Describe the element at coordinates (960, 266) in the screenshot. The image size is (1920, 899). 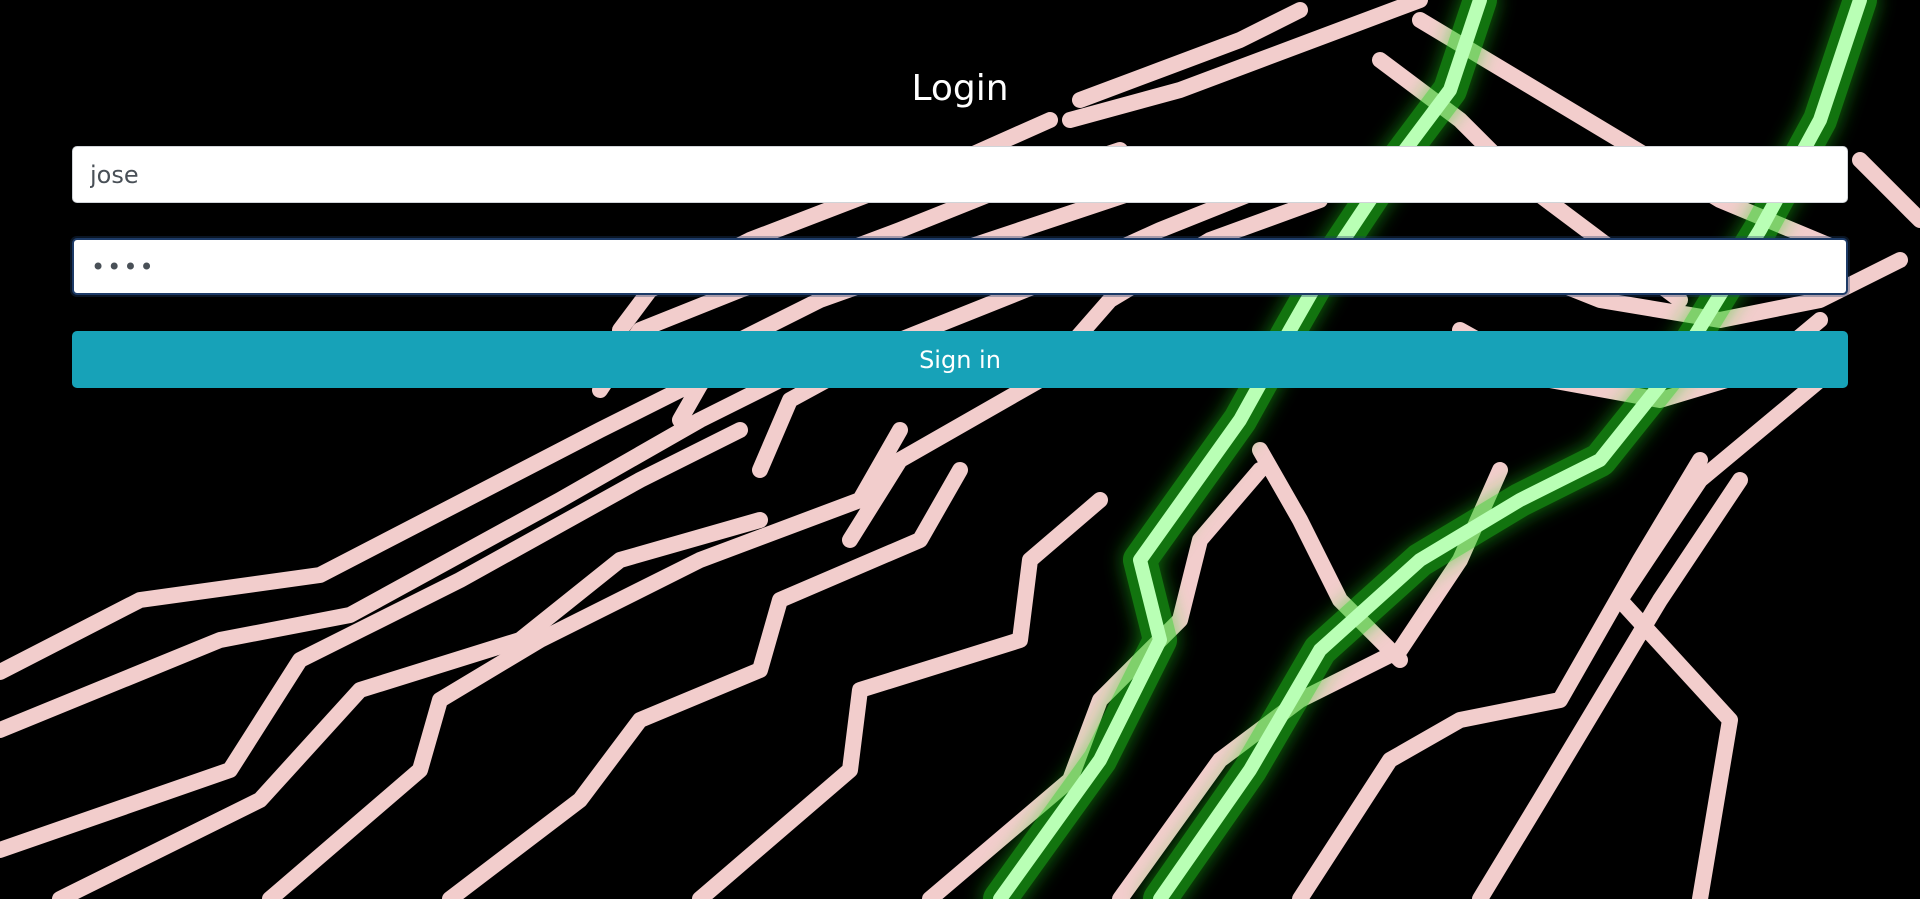
I see `password-input` at that location.